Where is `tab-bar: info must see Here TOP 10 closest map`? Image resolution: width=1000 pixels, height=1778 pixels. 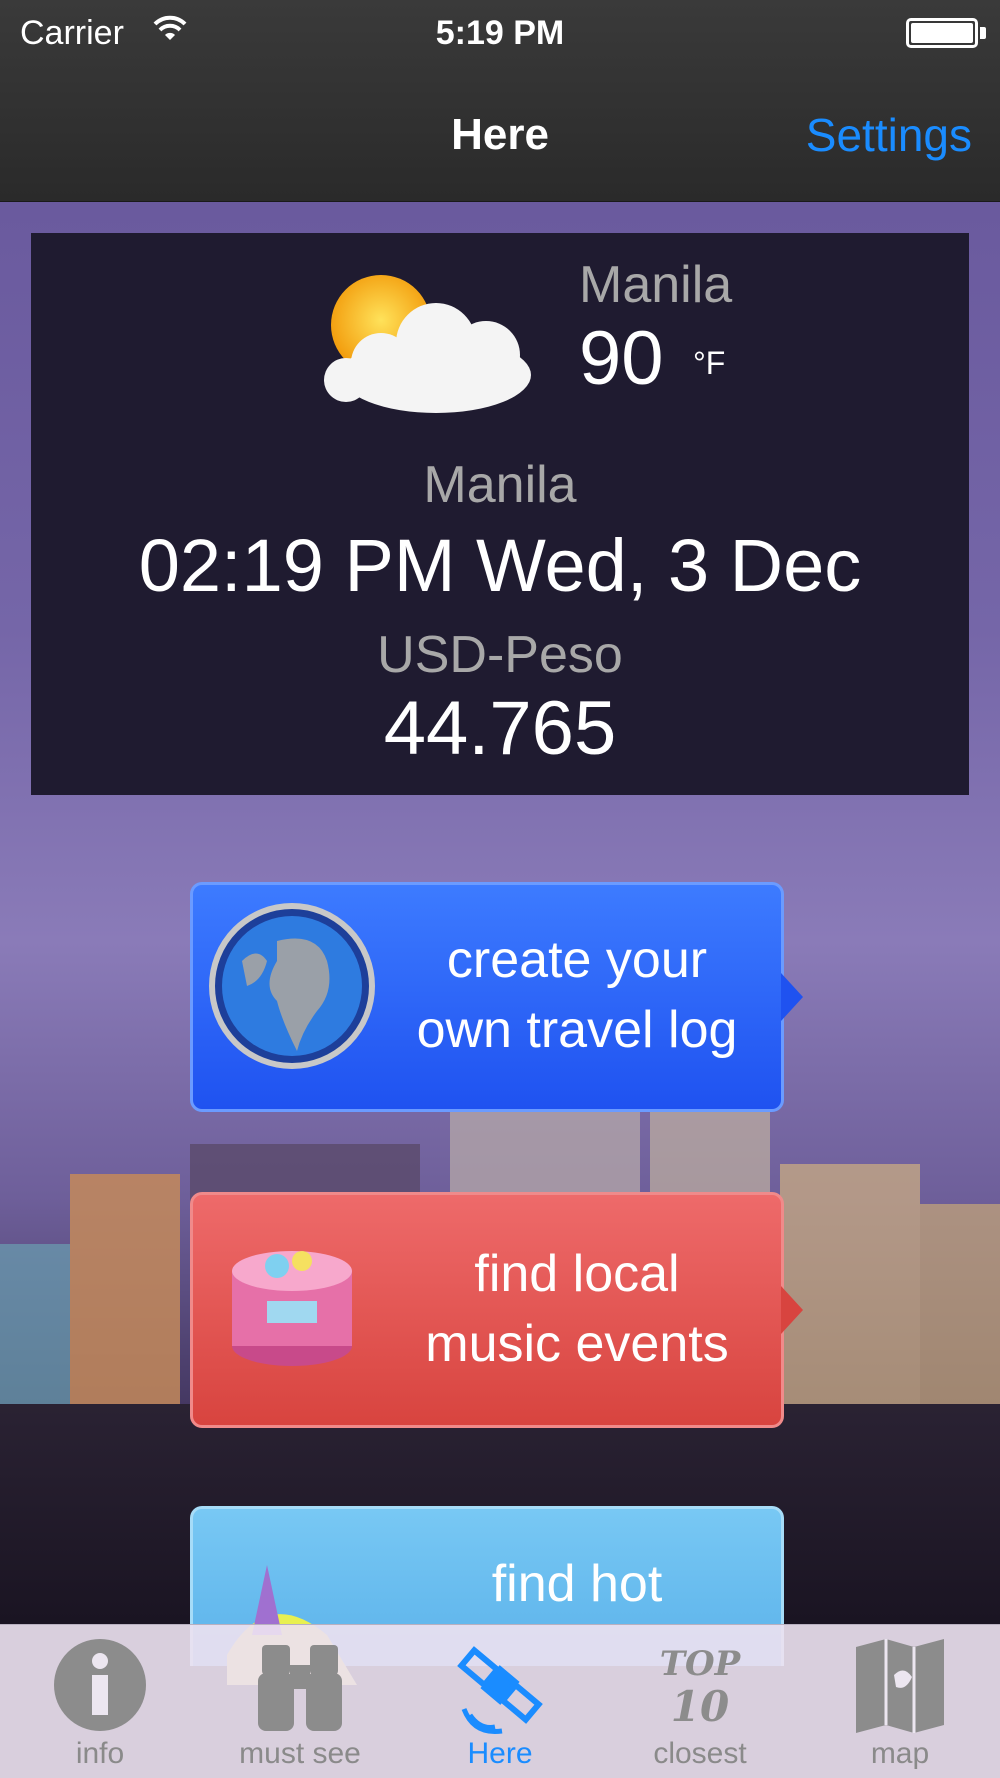 tab-bar: info must see Here TOP 10 closest map is located at coordinates (500, 1701).